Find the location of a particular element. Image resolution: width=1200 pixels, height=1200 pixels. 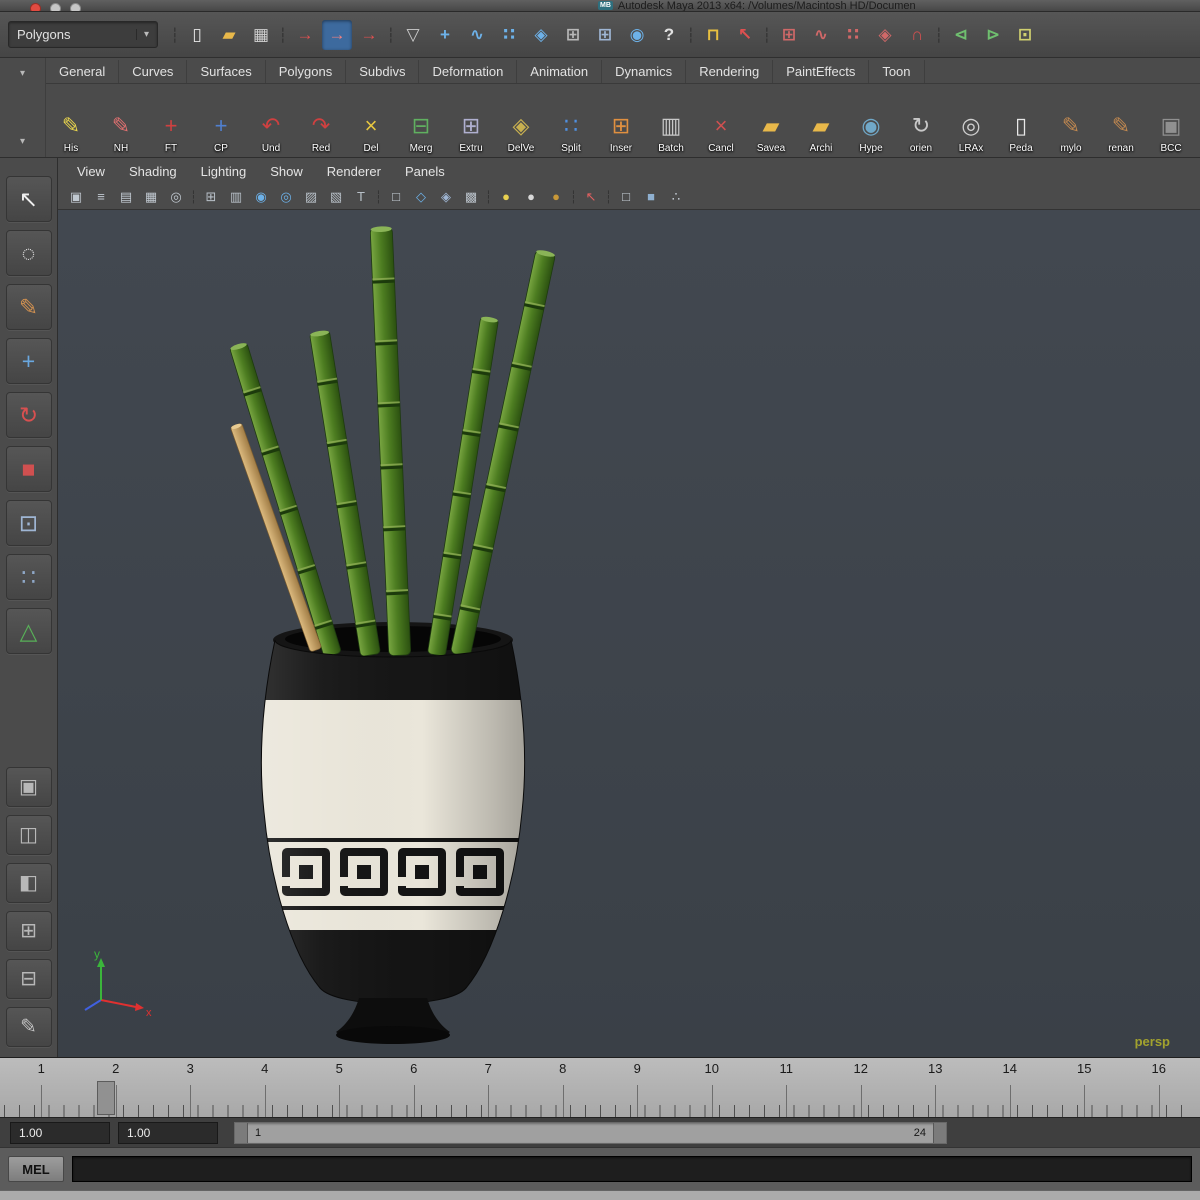

history-point-icon: ∷ is located at coordinates (853, 35).